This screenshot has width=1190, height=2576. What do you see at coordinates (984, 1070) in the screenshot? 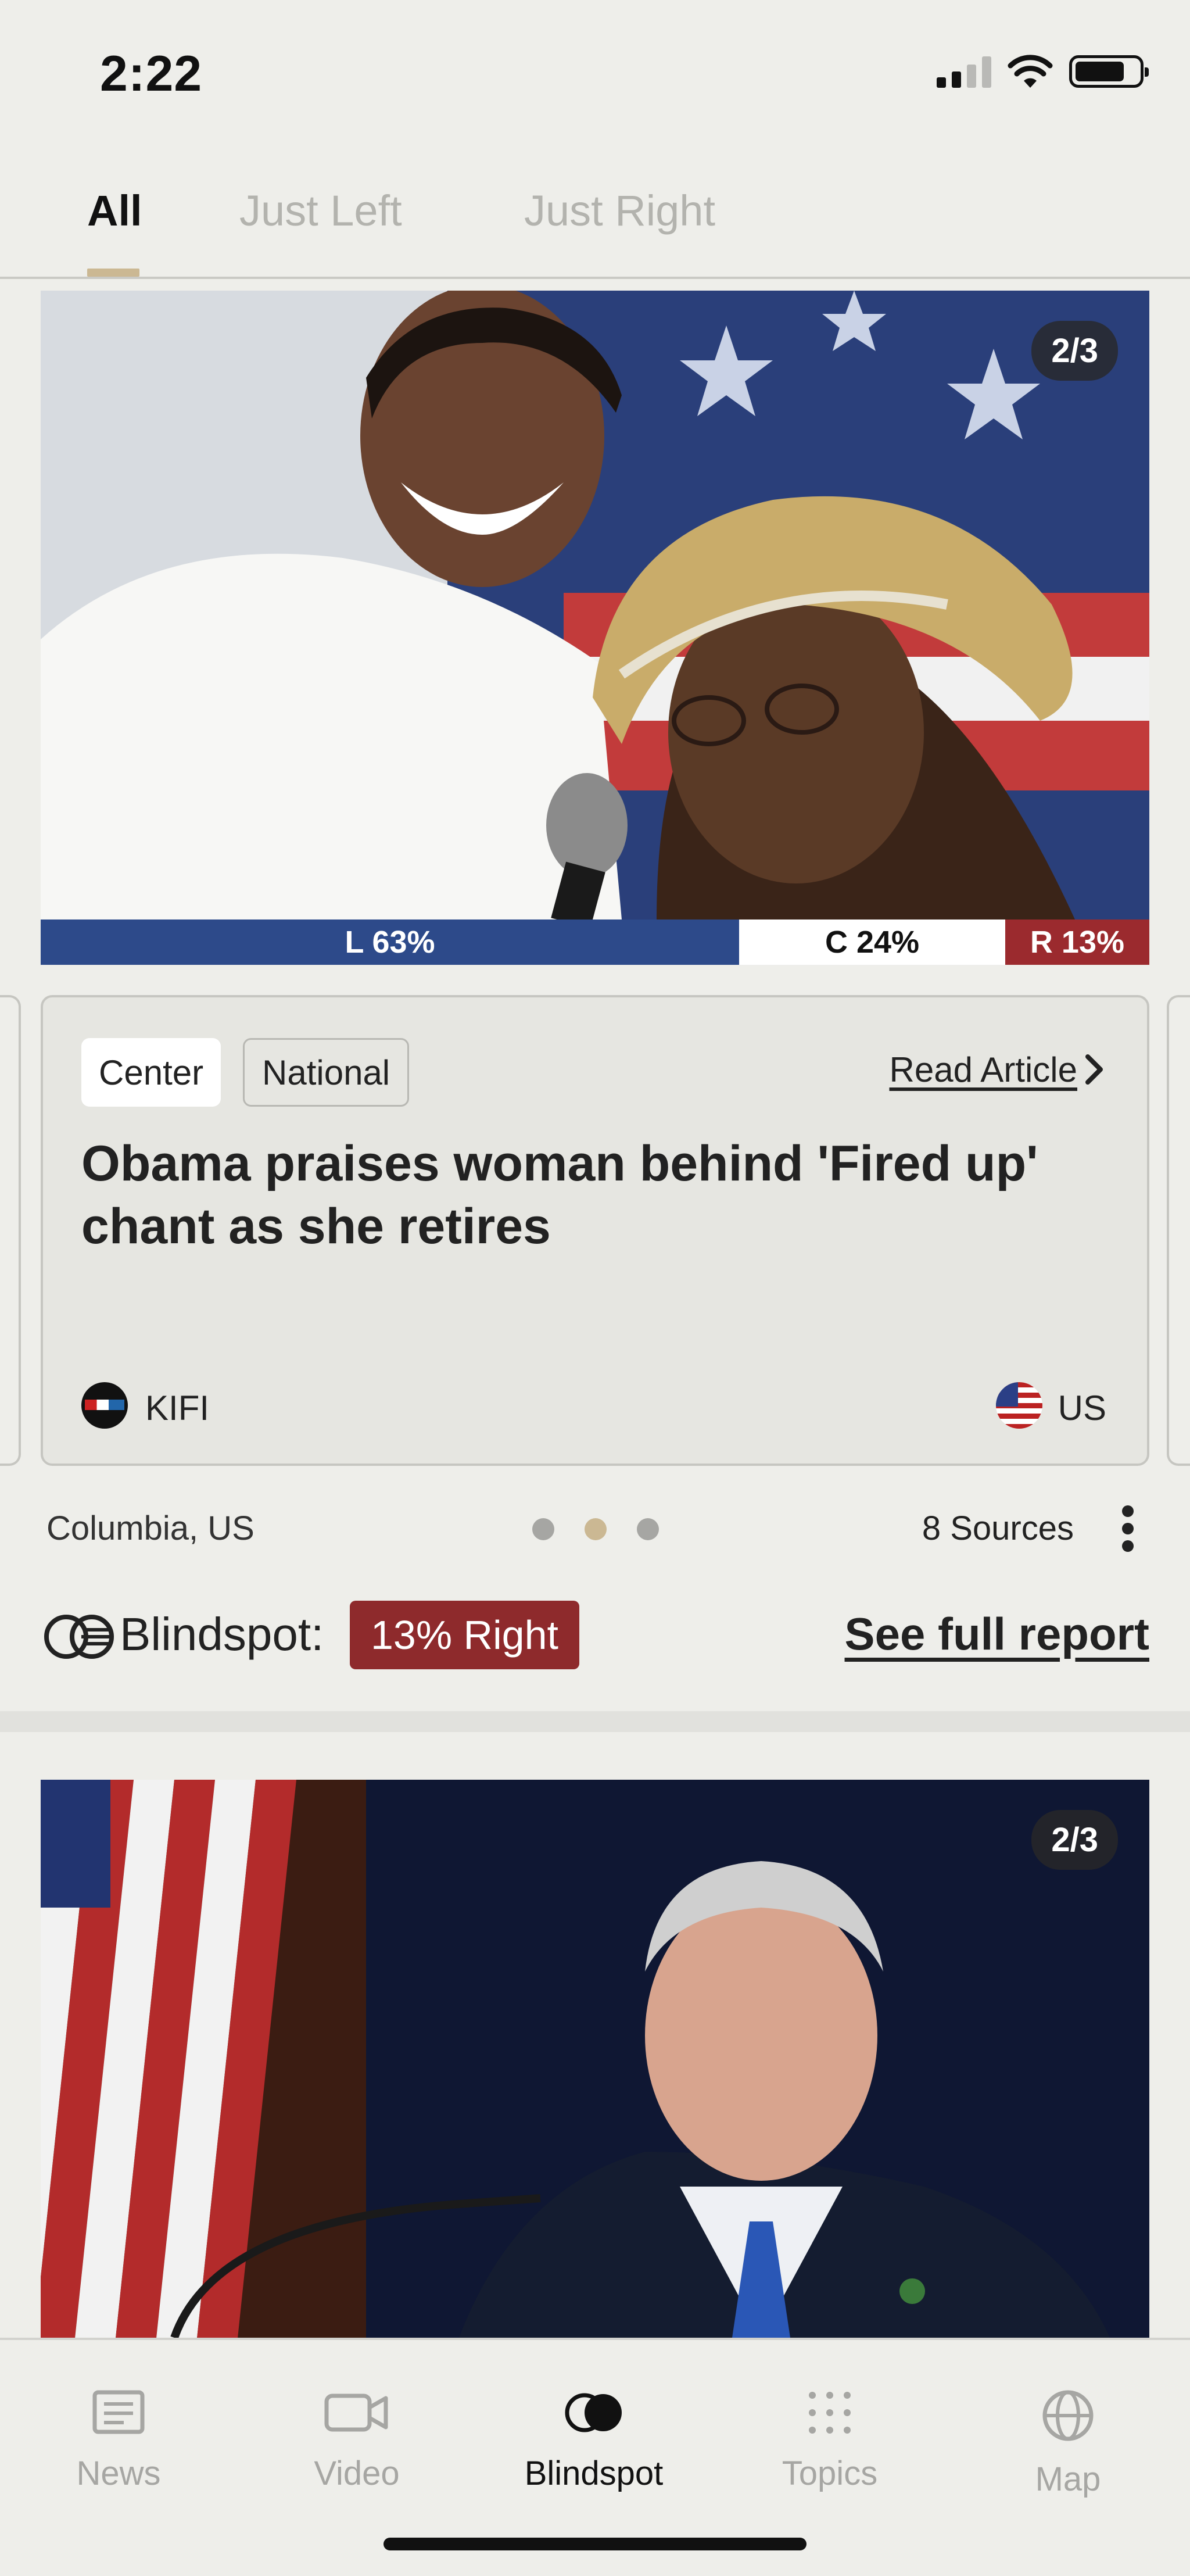
I see `read-article-link: Read Article` at bounding box center [984, 1070].